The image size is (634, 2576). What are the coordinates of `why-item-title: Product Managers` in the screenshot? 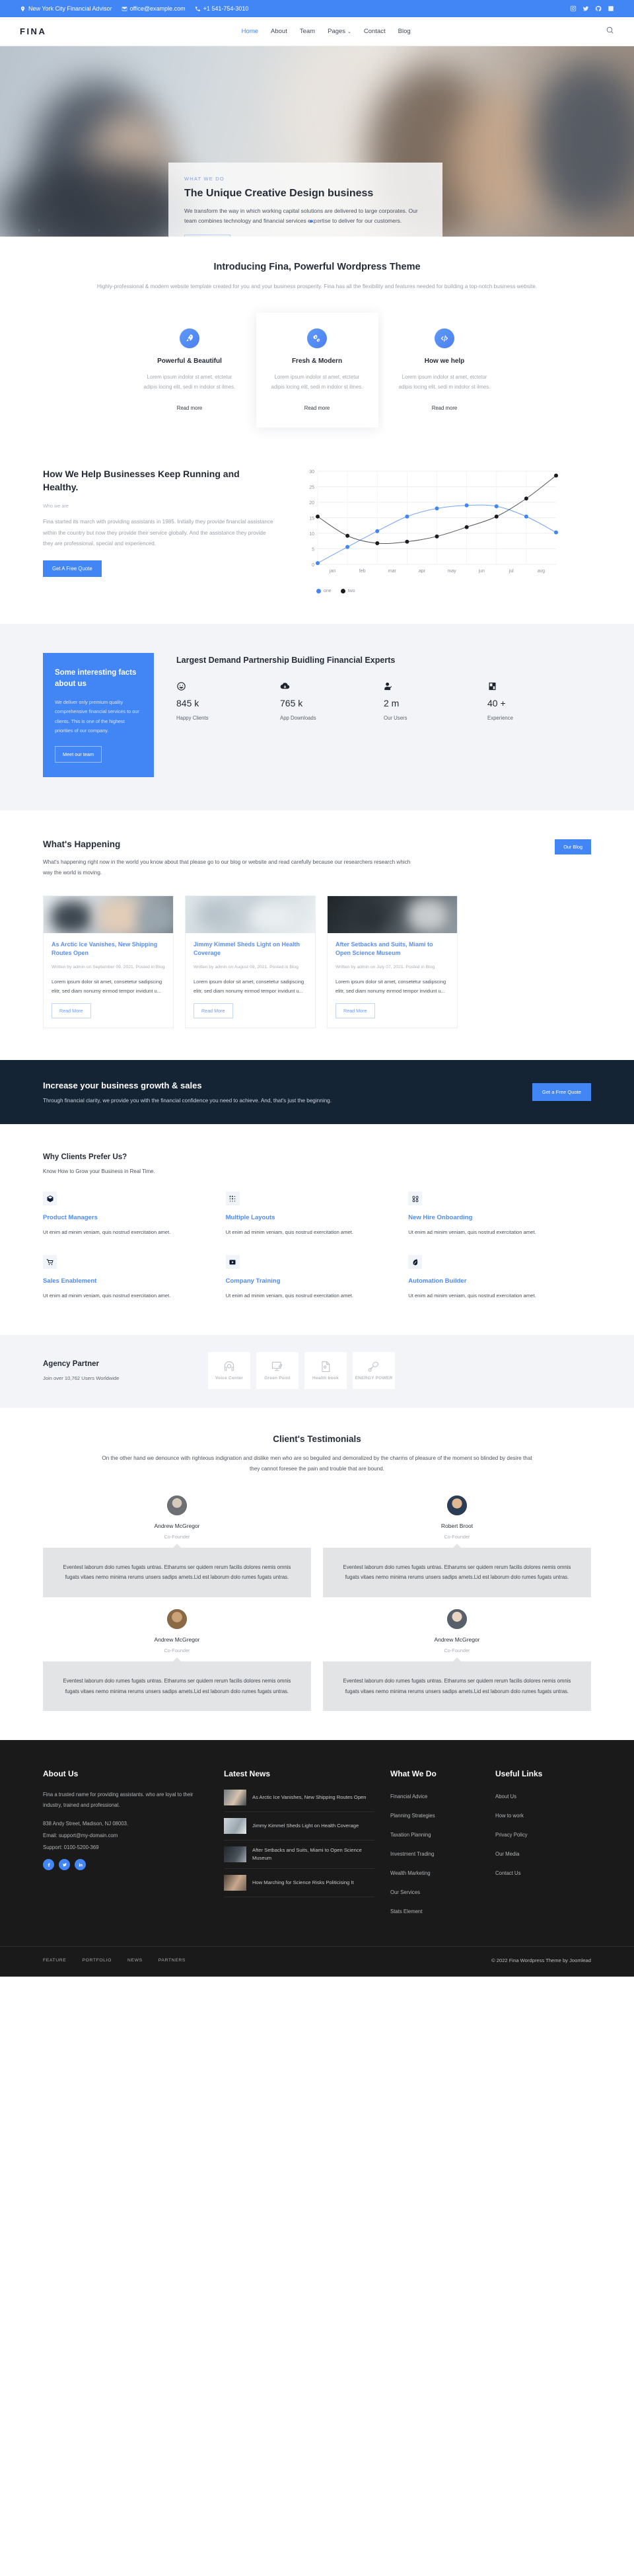 It's located at (127, 1218).